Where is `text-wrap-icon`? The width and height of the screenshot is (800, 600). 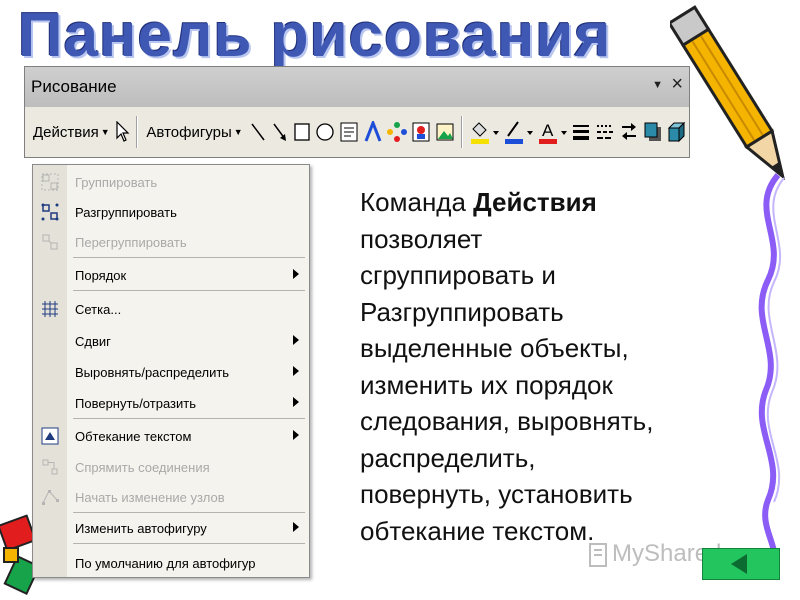
text-wrap-icon is located at coordinates (50, 436).